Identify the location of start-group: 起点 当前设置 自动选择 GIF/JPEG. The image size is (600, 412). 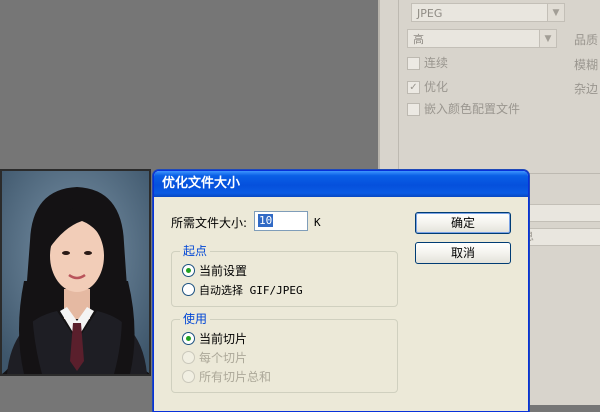
(284, 275).